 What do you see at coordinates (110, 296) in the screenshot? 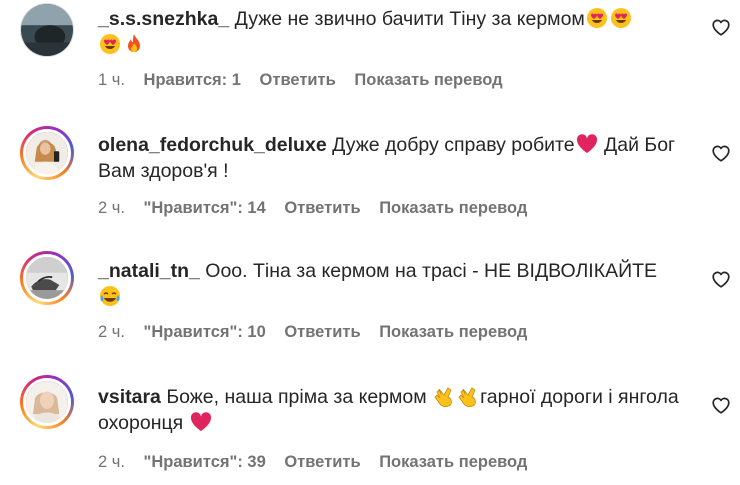
I see `tears-of-joy-emoji` at bounding box center [110, 296].